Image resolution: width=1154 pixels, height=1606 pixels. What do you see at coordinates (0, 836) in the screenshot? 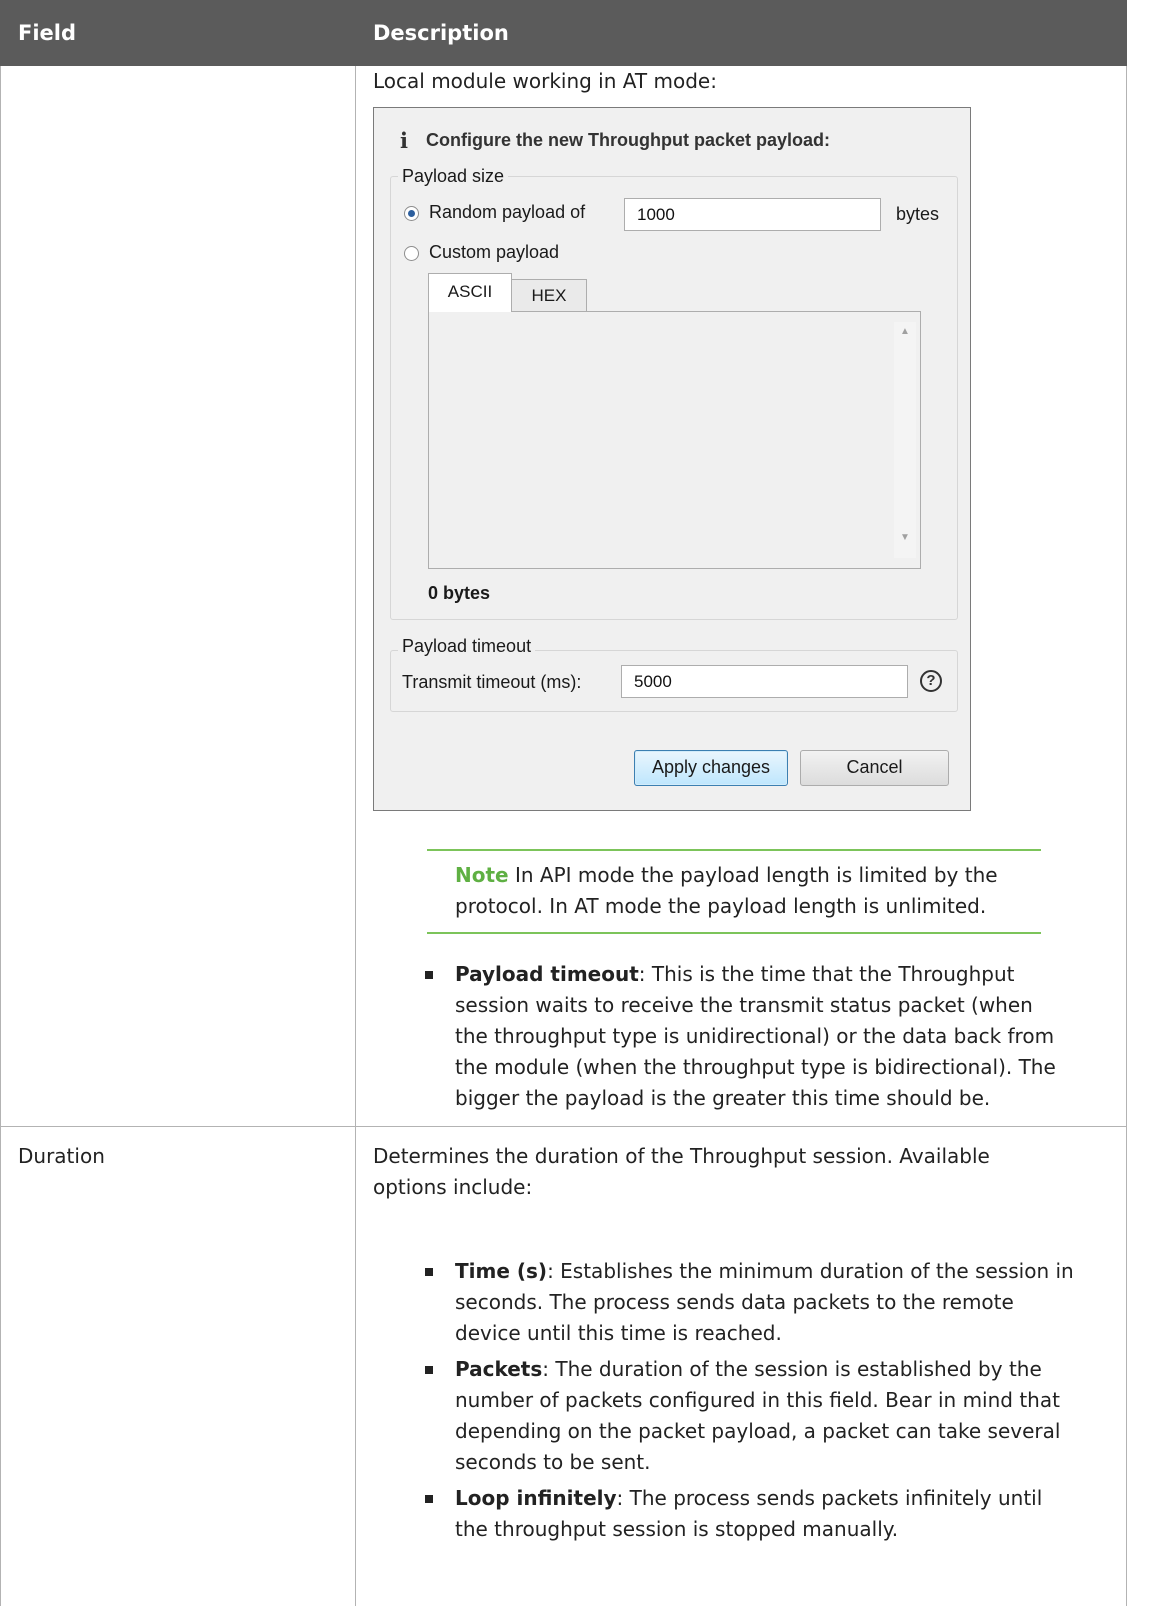
I see `table-border-left` at bounding box center [0, 836].